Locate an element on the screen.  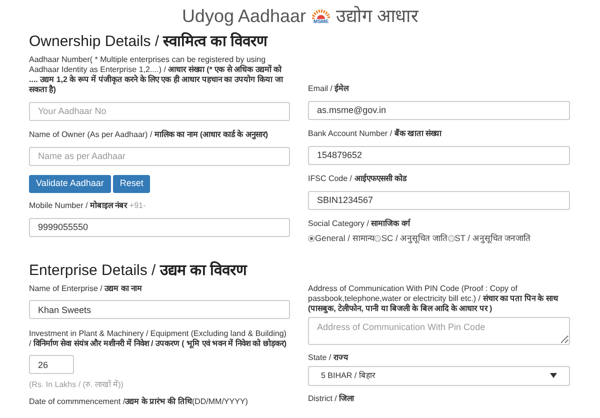
section-heading: Ownership Details / स्वामित्व का विवरण is located at coordinates (149, 42).